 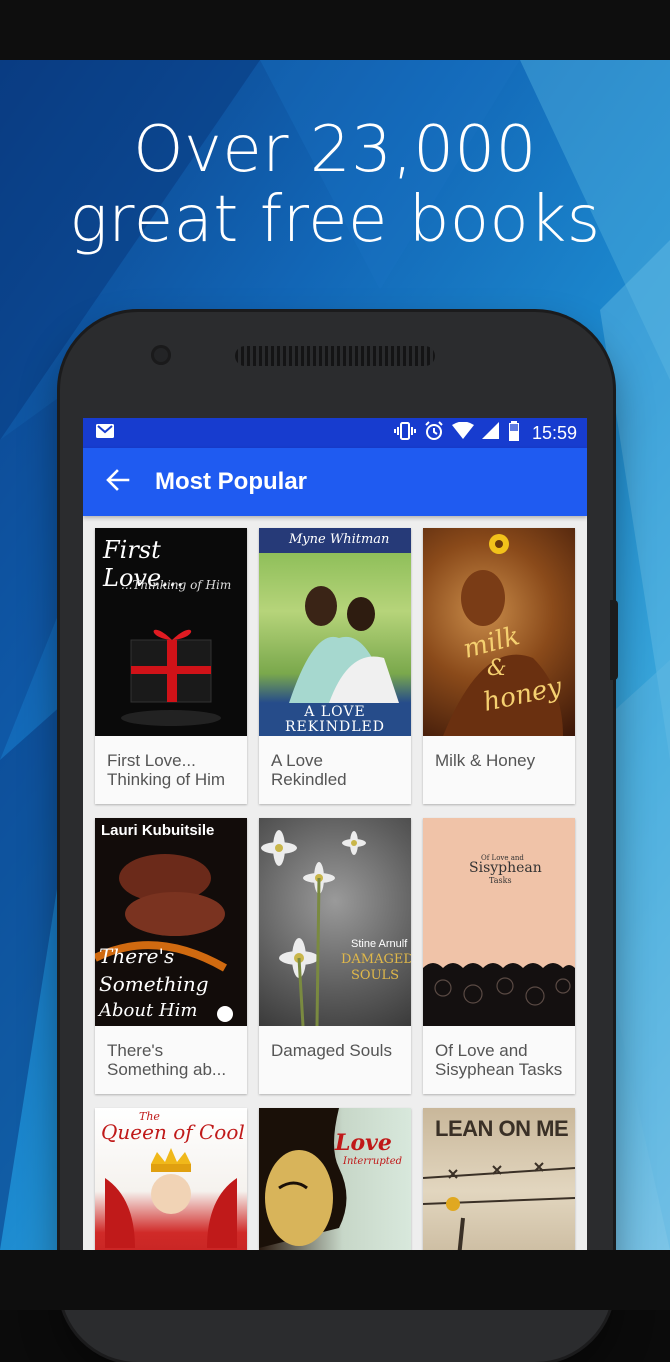 What do you see at coordinates (505, 868) in the screenshot?
I see `cover-title-line-2: Sisyphean` at bounding box center [505, 868].